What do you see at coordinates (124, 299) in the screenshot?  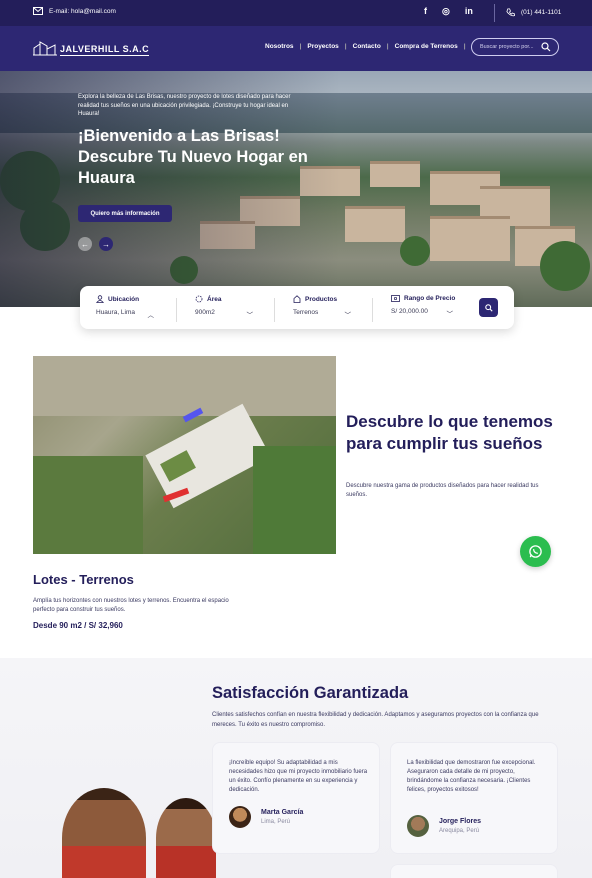 I see `filter-ubicacion-label: Ubicación` at bounding box center [124, 299].